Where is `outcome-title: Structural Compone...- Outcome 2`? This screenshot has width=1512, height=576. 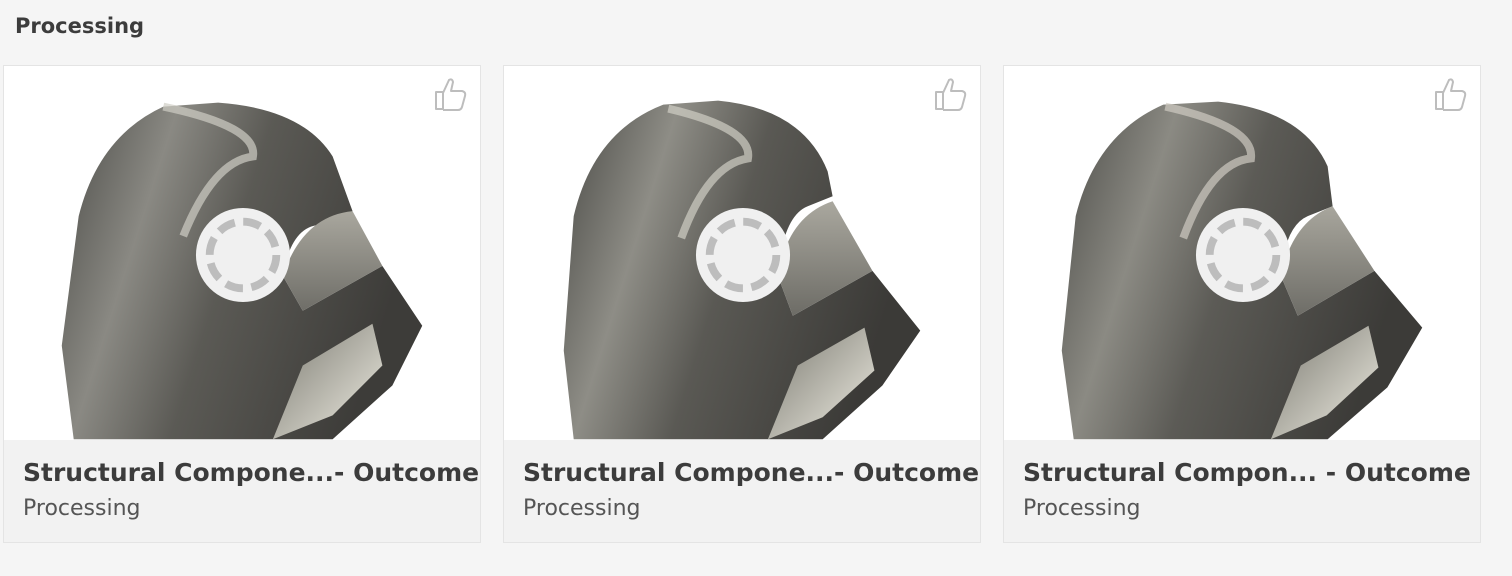
outcome-title: Structural Compone...- Outcome 2 is located at coordinates (751, 472).